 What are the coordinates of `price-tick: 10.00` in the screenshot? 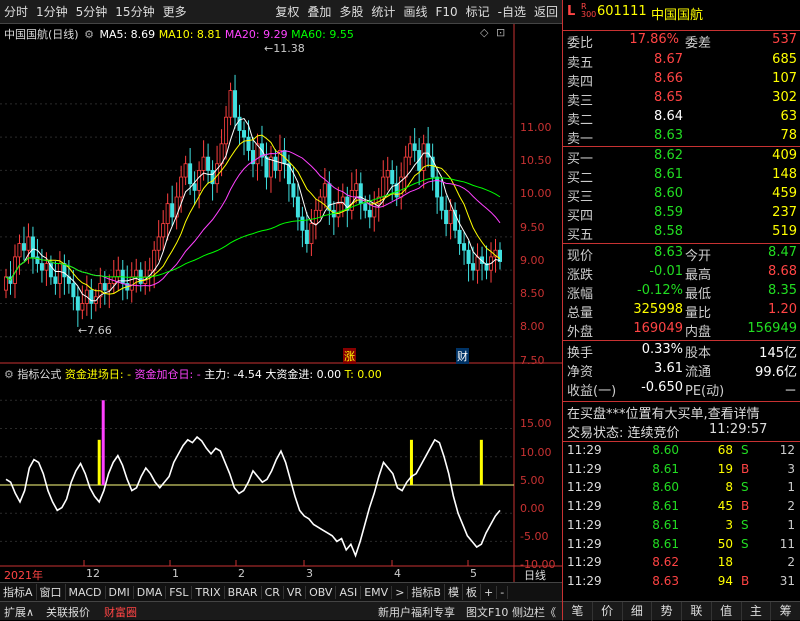 It's located at (536, 194).